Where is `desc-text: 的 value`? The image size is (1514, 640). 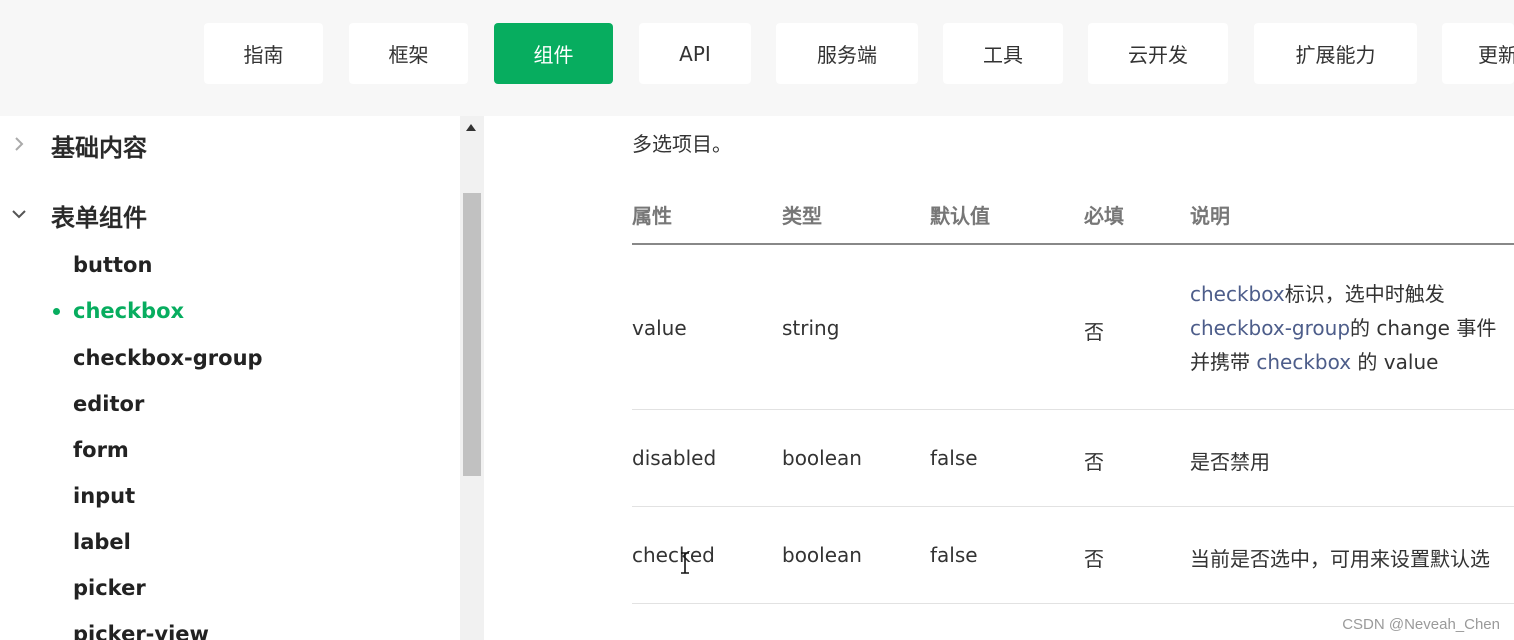
desc-text: 的 value is located at coordinates (1395, 362).